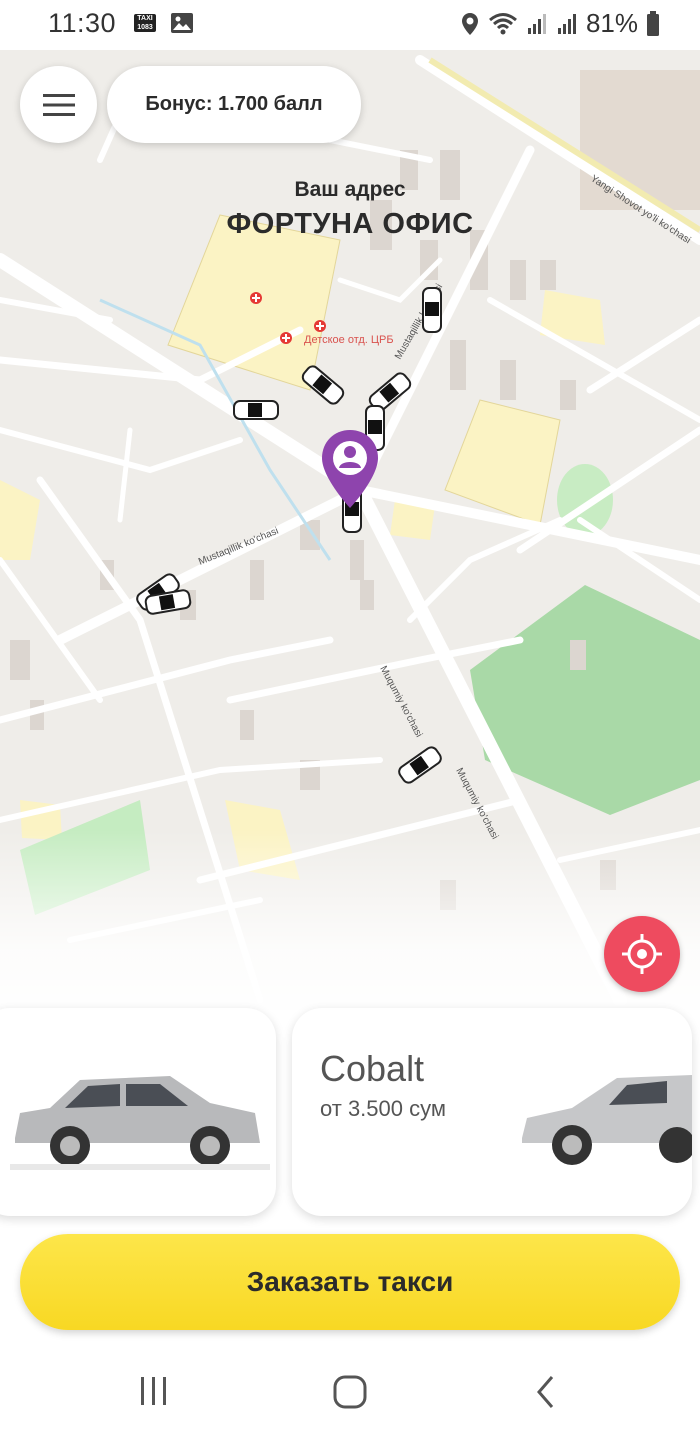  I want to click on crosshair-locate-icon, so click(642, 954).